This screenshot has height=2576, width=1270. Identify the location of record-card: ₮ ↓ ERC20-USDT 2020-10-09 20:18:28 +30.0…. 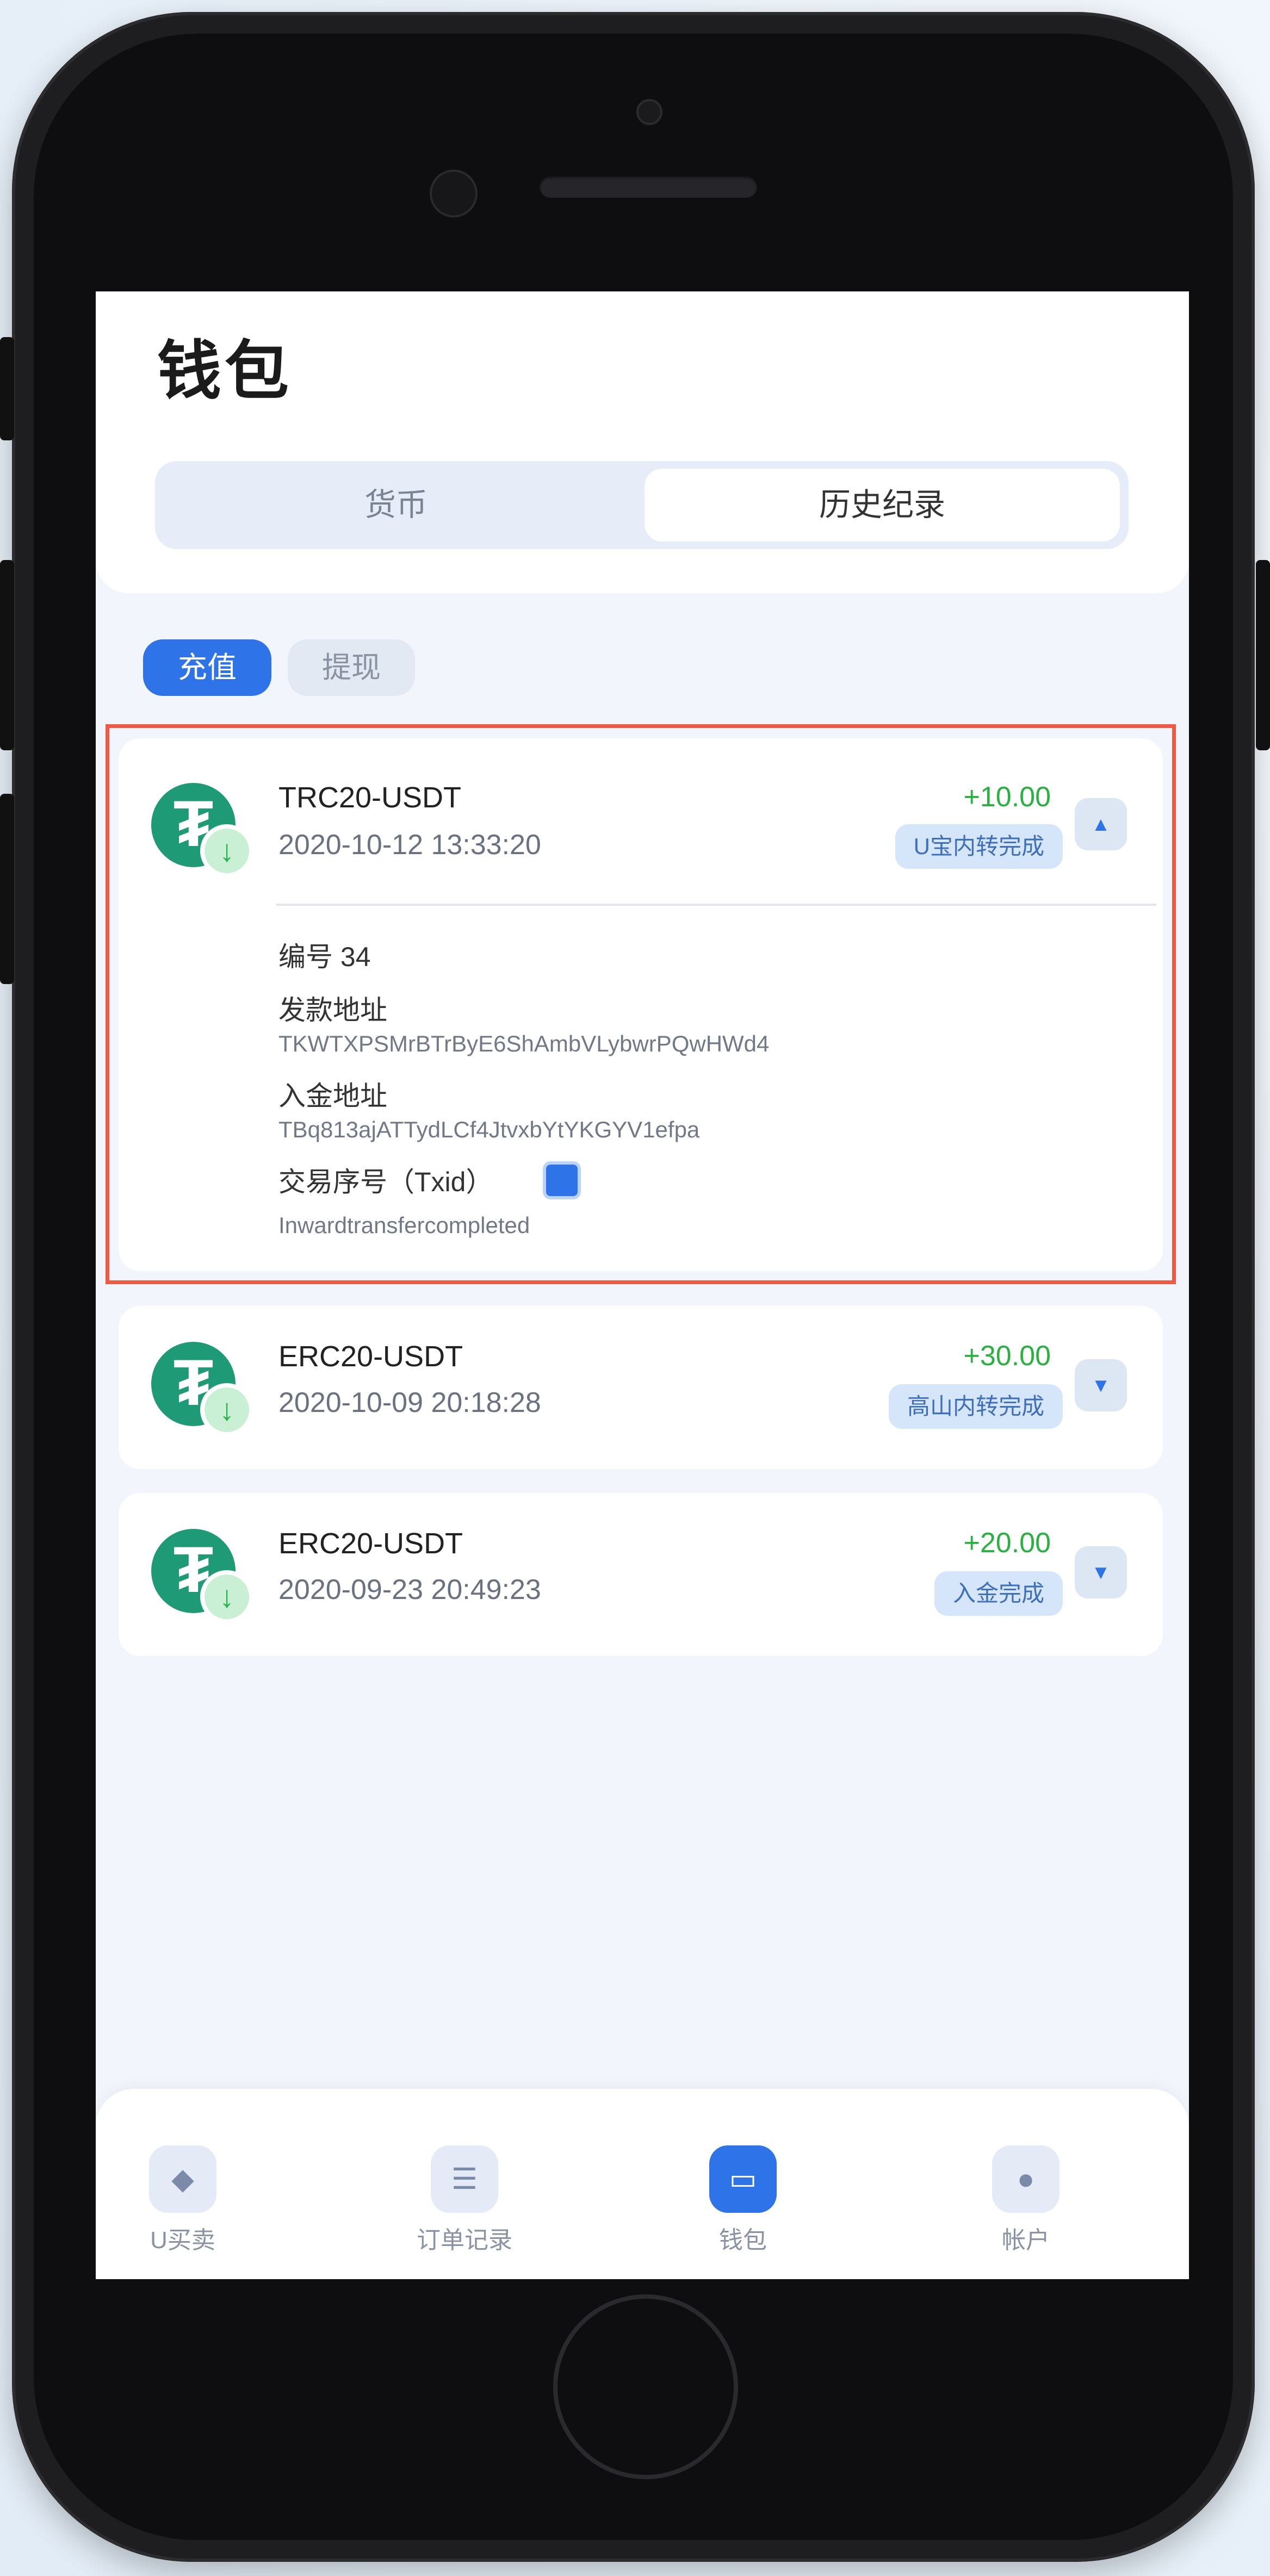
(641, 1387).